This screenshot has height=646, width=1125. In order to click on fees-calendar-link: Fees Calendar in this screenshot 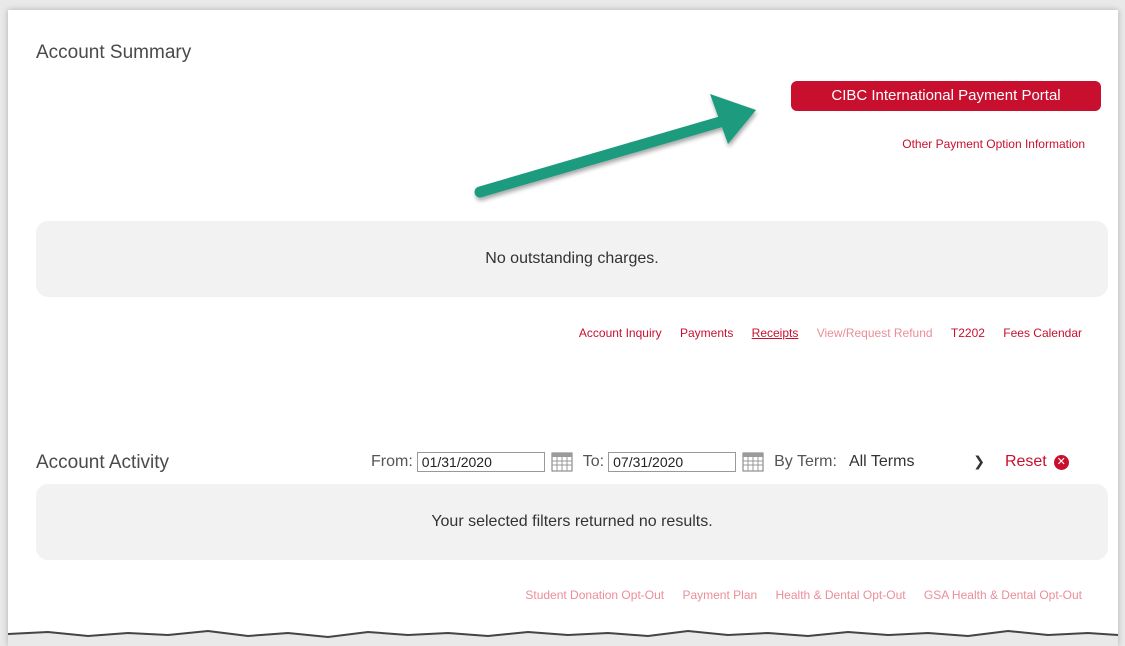, I will do `click(1042, 333)`.